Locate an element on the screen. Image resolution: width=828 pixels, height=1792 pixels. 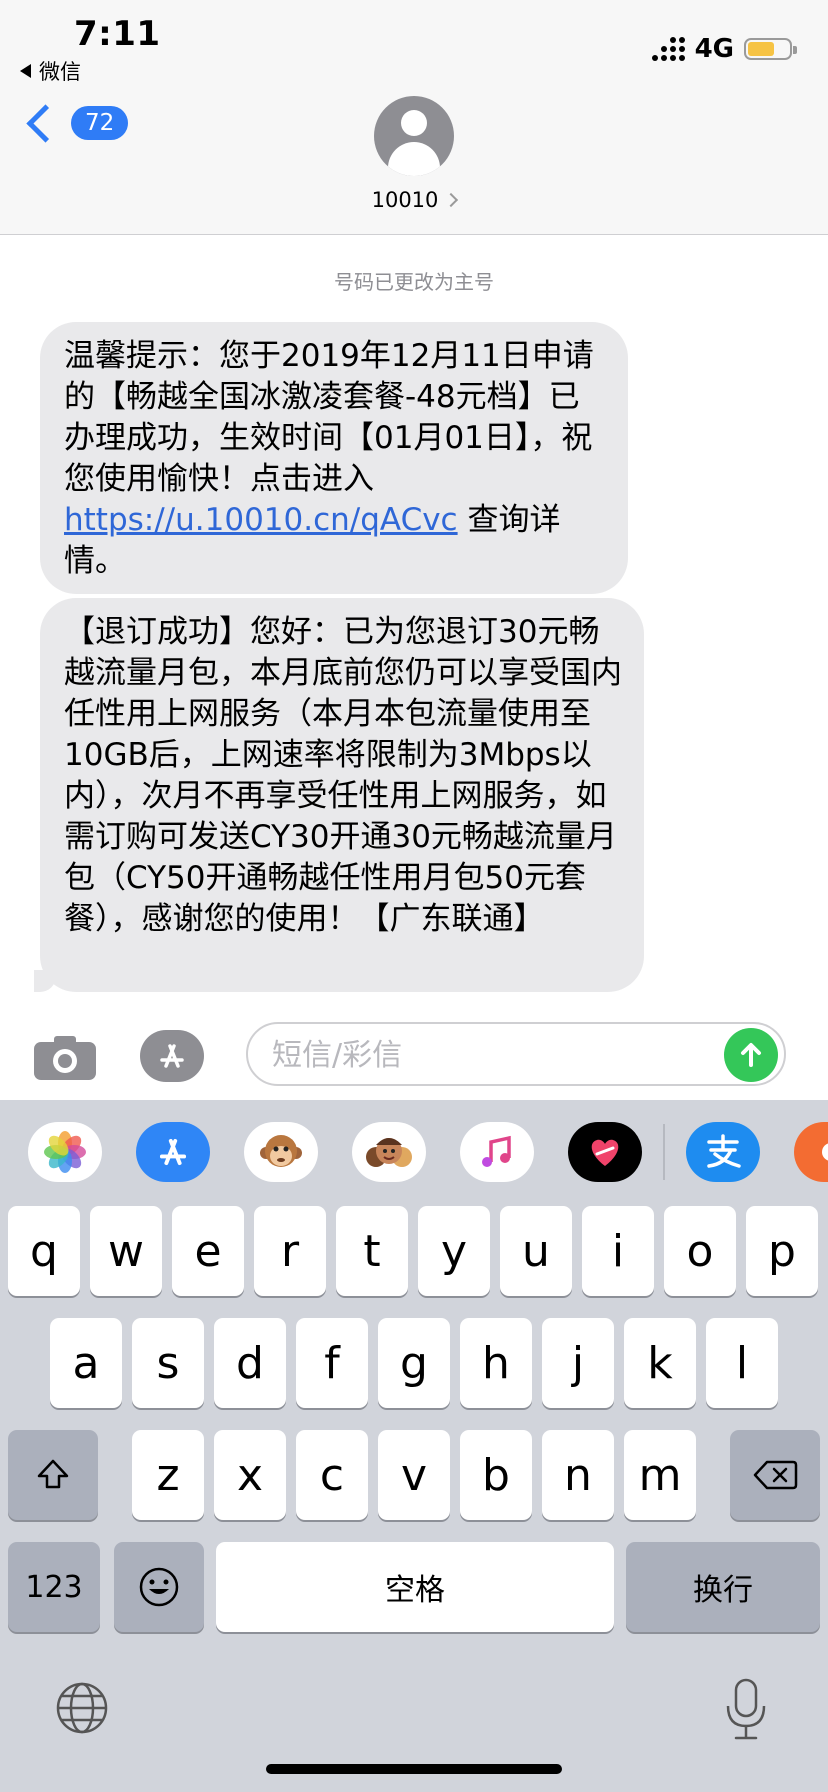
numbers-key: 123 is located at coordinates (54, 1587).